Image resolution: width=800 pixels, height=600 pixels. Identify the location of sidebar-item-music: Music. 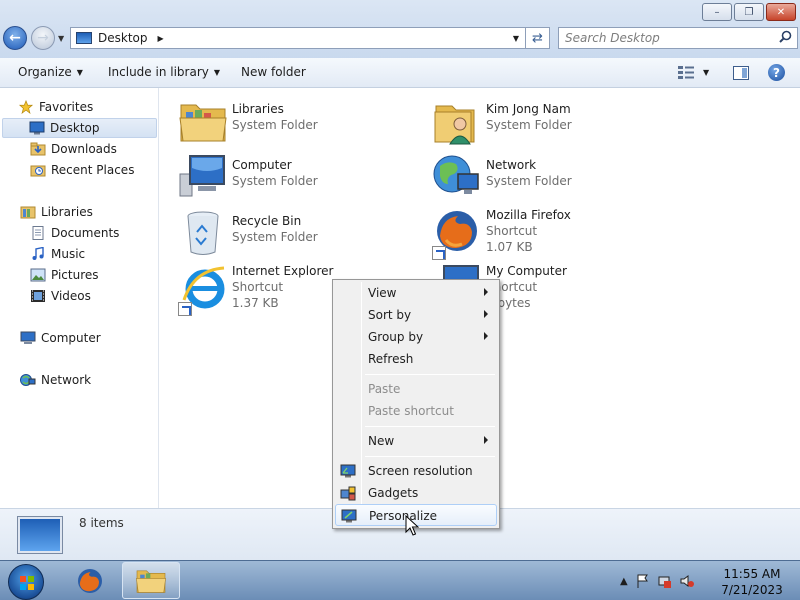
(57, 254).